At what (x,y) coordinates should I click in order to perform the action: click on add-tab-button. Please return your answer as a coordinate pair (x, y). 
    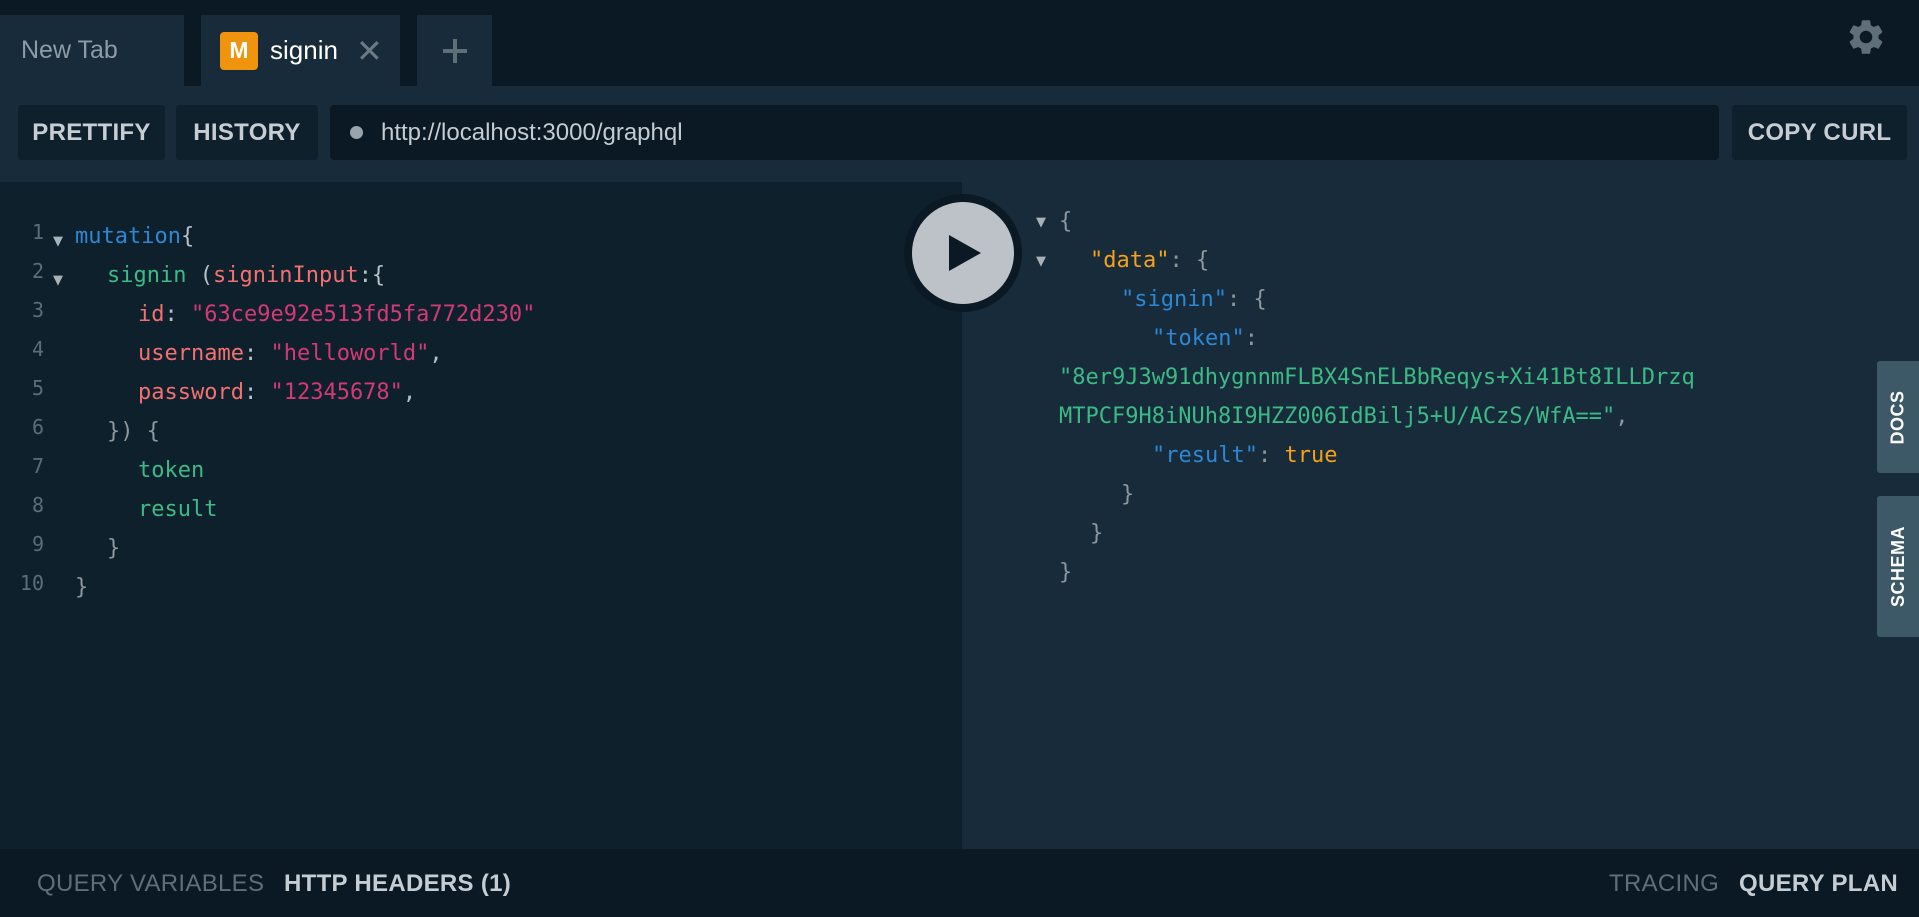
    Looking at the image, I should click on (454, 50).